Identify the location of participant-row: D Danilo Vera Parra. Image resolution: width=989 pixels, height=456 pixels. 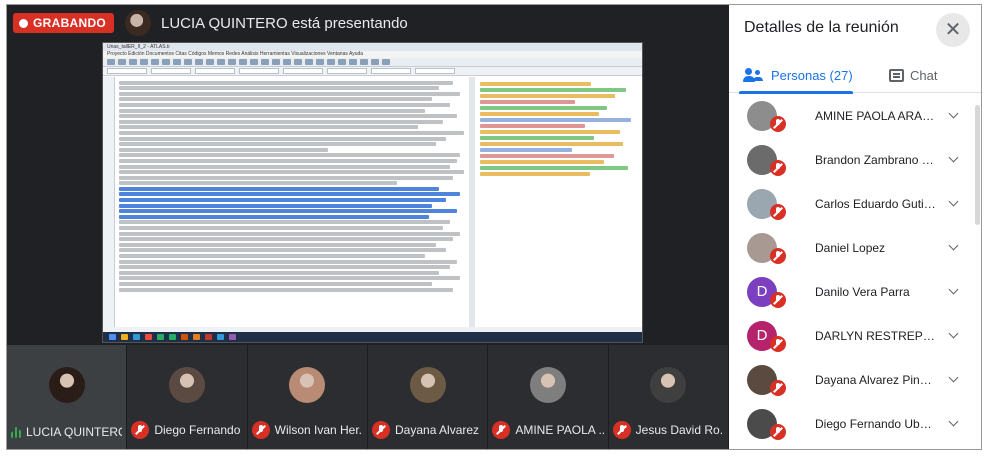
(851, 293).